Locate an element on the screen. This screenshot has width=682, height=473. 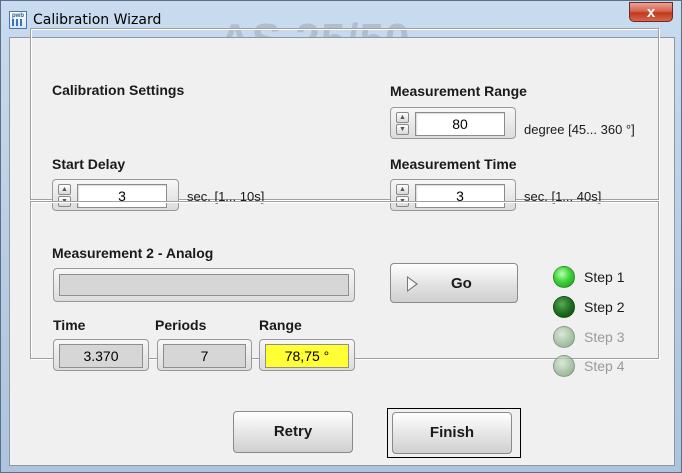
measurement-range-control: ▲ ▼ 80 is located at coordinates (453, 123).